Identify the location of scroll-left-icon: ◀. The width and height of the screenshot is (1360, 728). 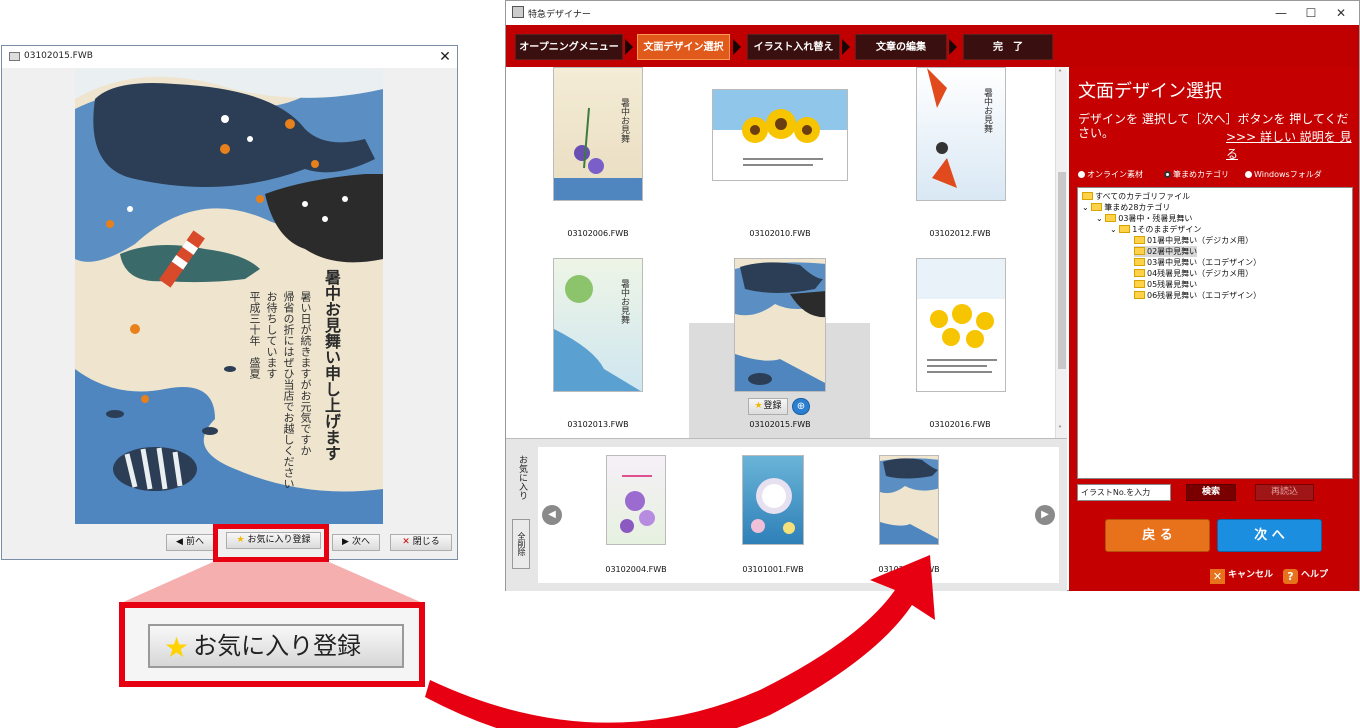
(552, 515).